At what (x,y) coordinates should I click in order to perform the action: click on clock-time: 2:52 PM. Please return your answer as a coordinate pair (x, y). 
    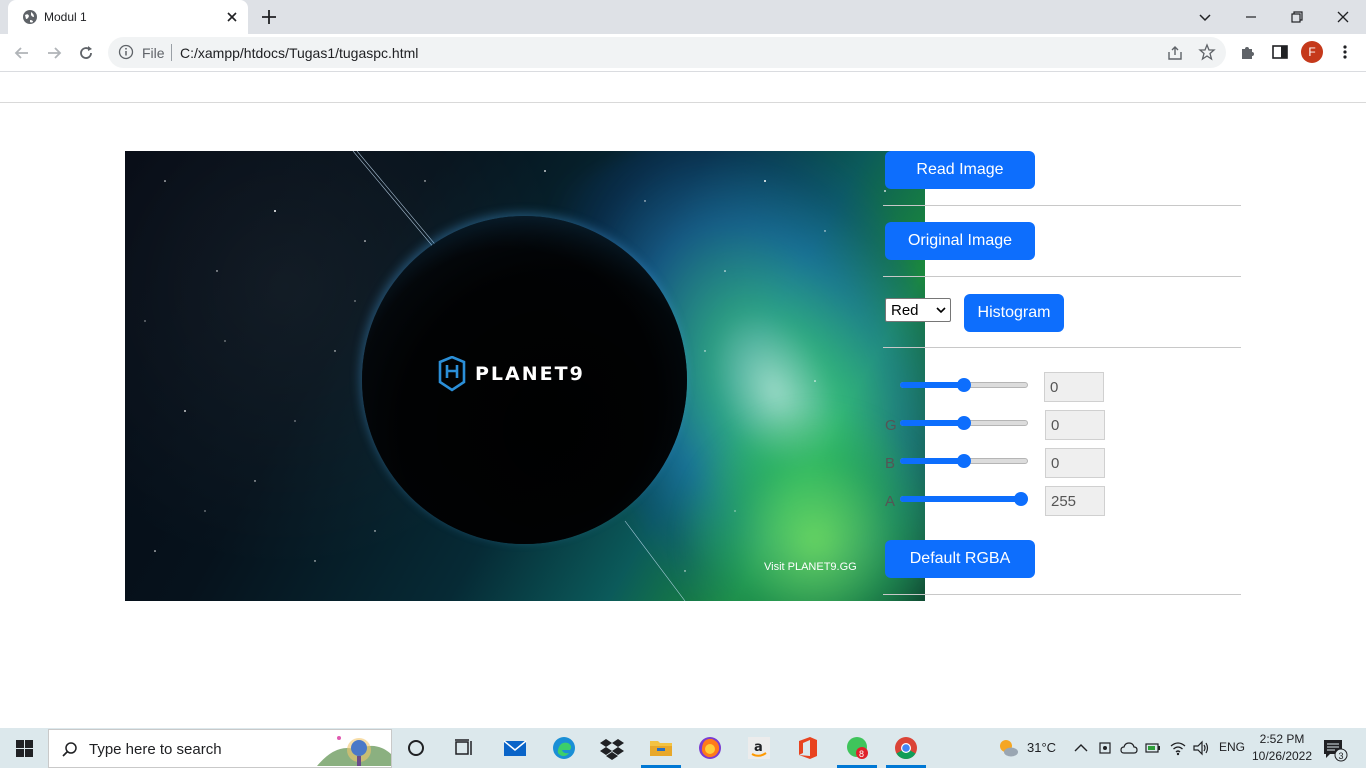
    Looking at the image, I should click on (1282, 739).